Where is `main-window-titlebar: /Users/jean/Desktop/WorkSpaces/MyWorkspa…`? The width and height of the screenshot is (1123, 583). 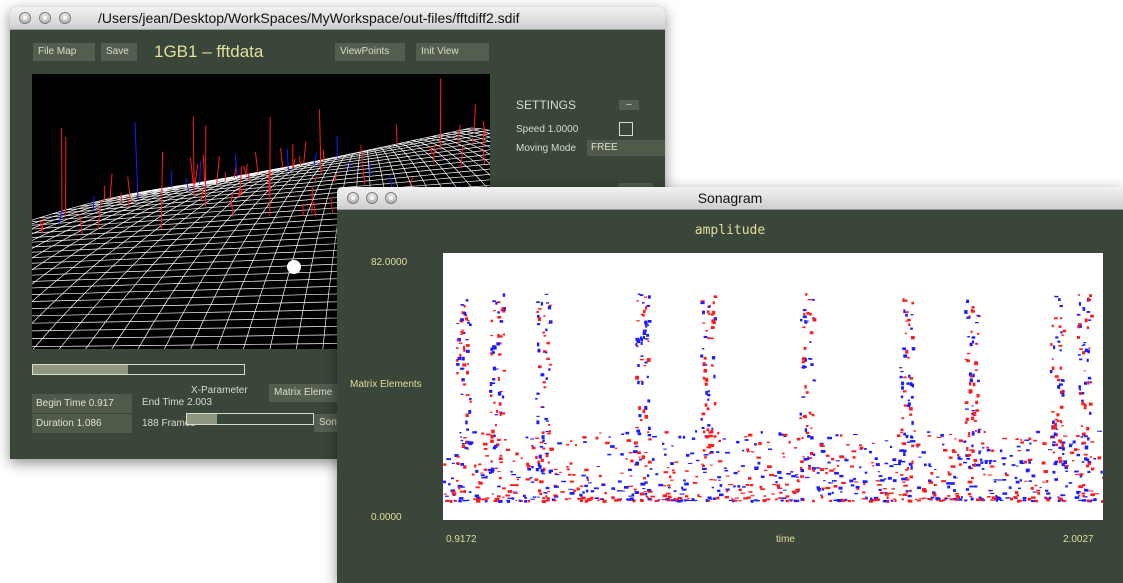 main-window-titlebar: /Users/jean/Desktop/WorkSpaces/MyWorkspa… is located at coordinates (337, 18).